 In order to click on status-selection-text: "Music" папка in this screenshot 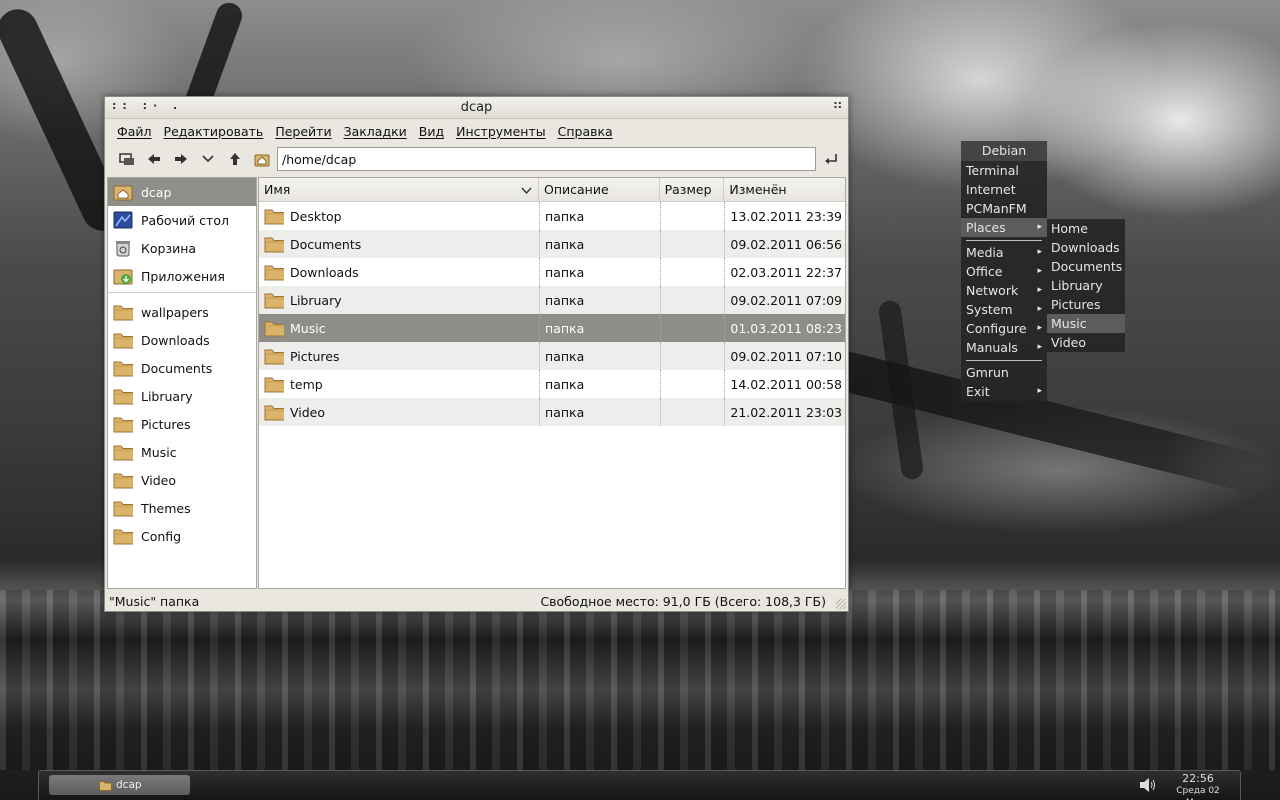, I will do `click(154, 601)`.